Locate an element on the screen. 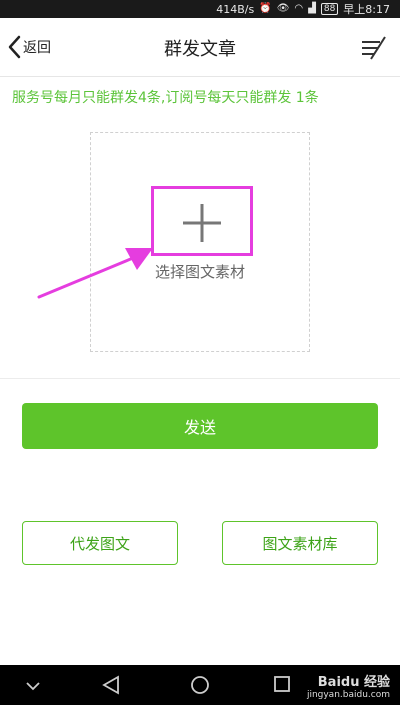  send-button: 发送 is located at coordinates (200, 426).